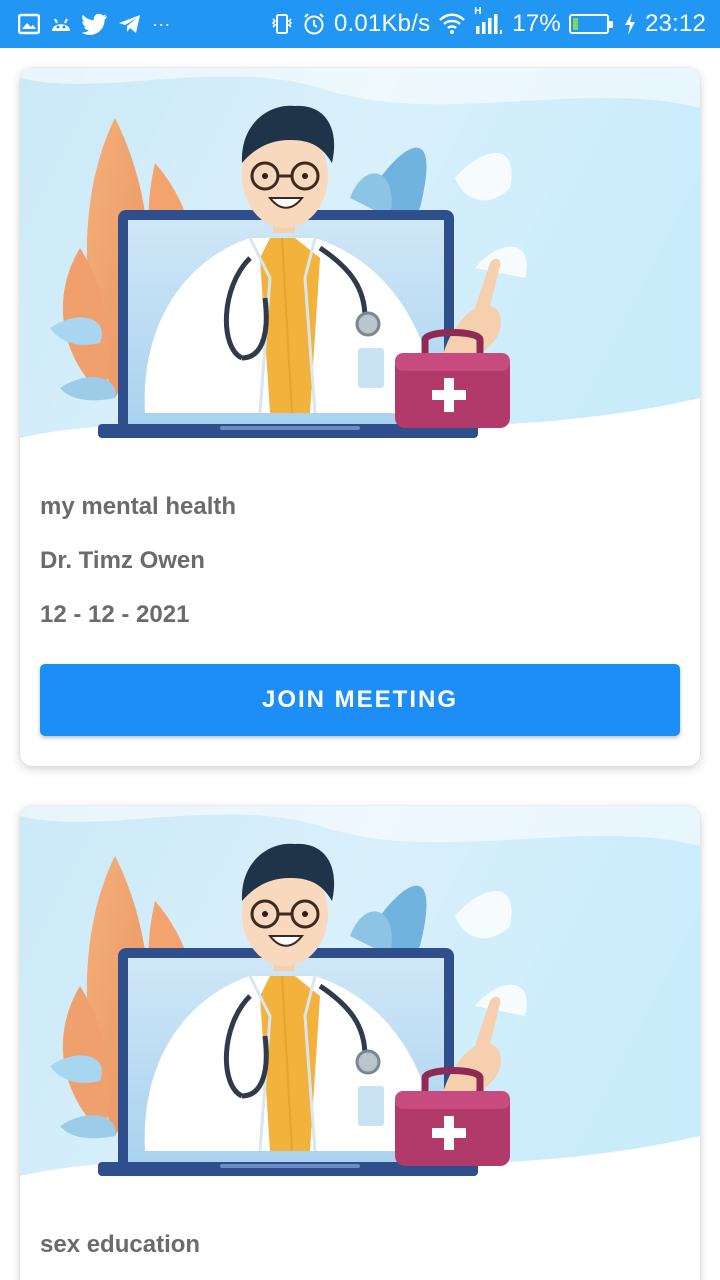  I want to click on gallery-icon, so click(29, 24).